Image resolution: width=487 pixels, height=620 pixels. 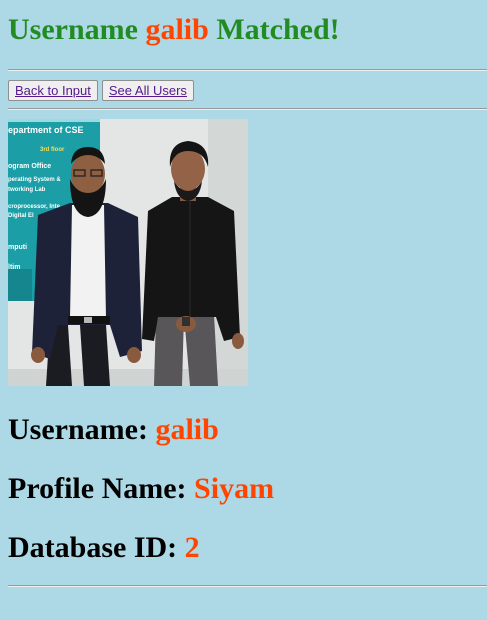 What do you see at coordinates (17, 247) in the screenshot?
I see `sign-line-8: mputi` at bounding box center [17, 247].